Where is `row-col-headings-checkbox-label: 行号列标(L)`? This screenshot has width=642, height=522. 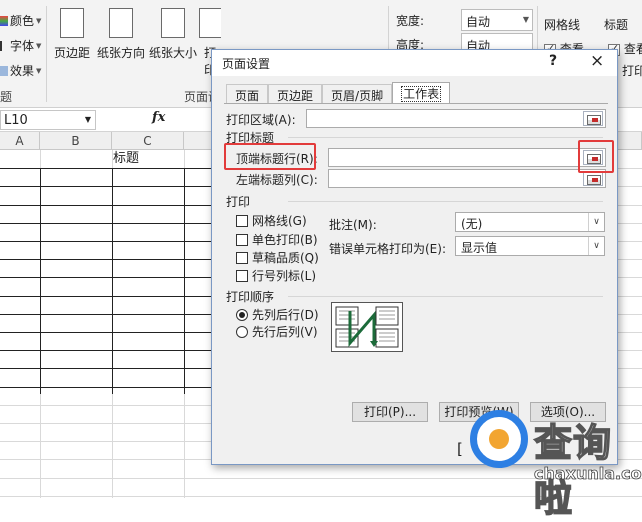
row-col-headings-checkbox-label: 行号列标(L) is located at coordinates (284, 276).